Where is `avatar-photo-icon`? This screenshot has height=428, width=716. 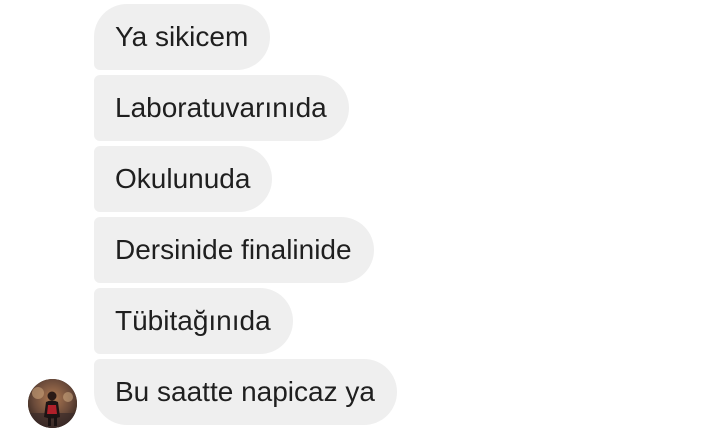 avatar-photo-icon is located at coordinates (52, 403).